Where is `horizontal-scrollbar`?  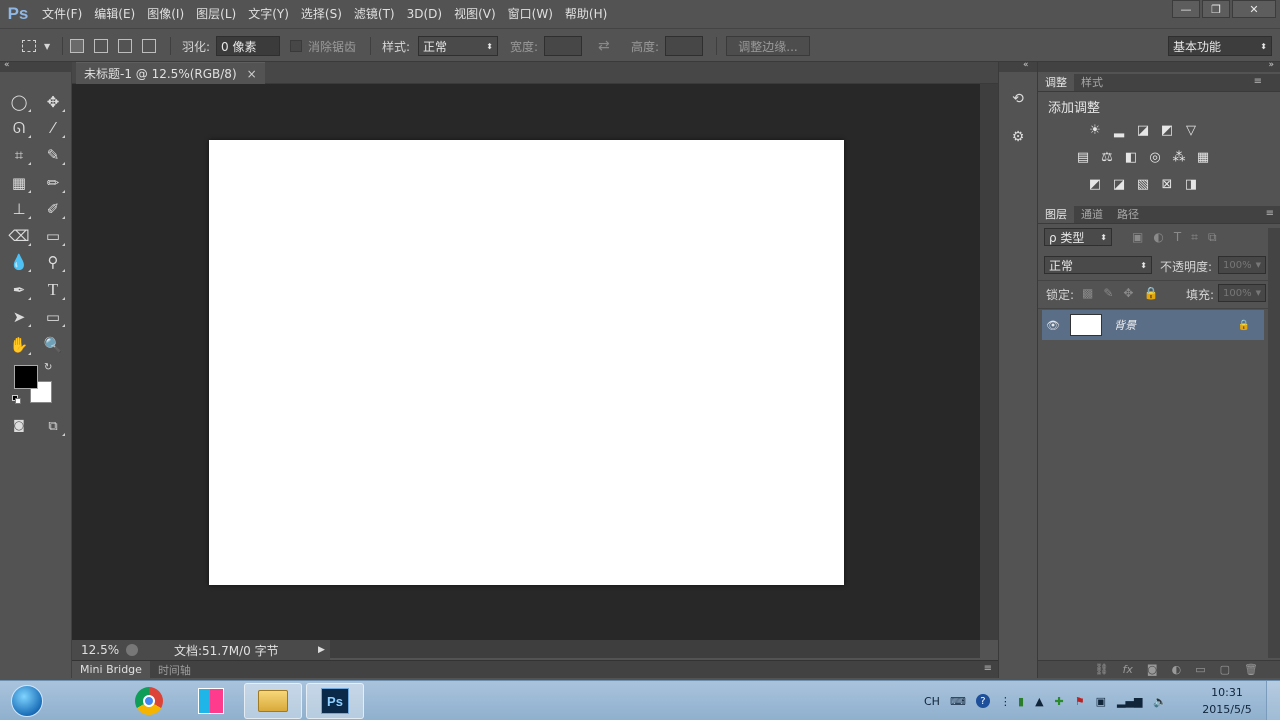
horizontal-scrollbar is located at coordinates (655, 649).